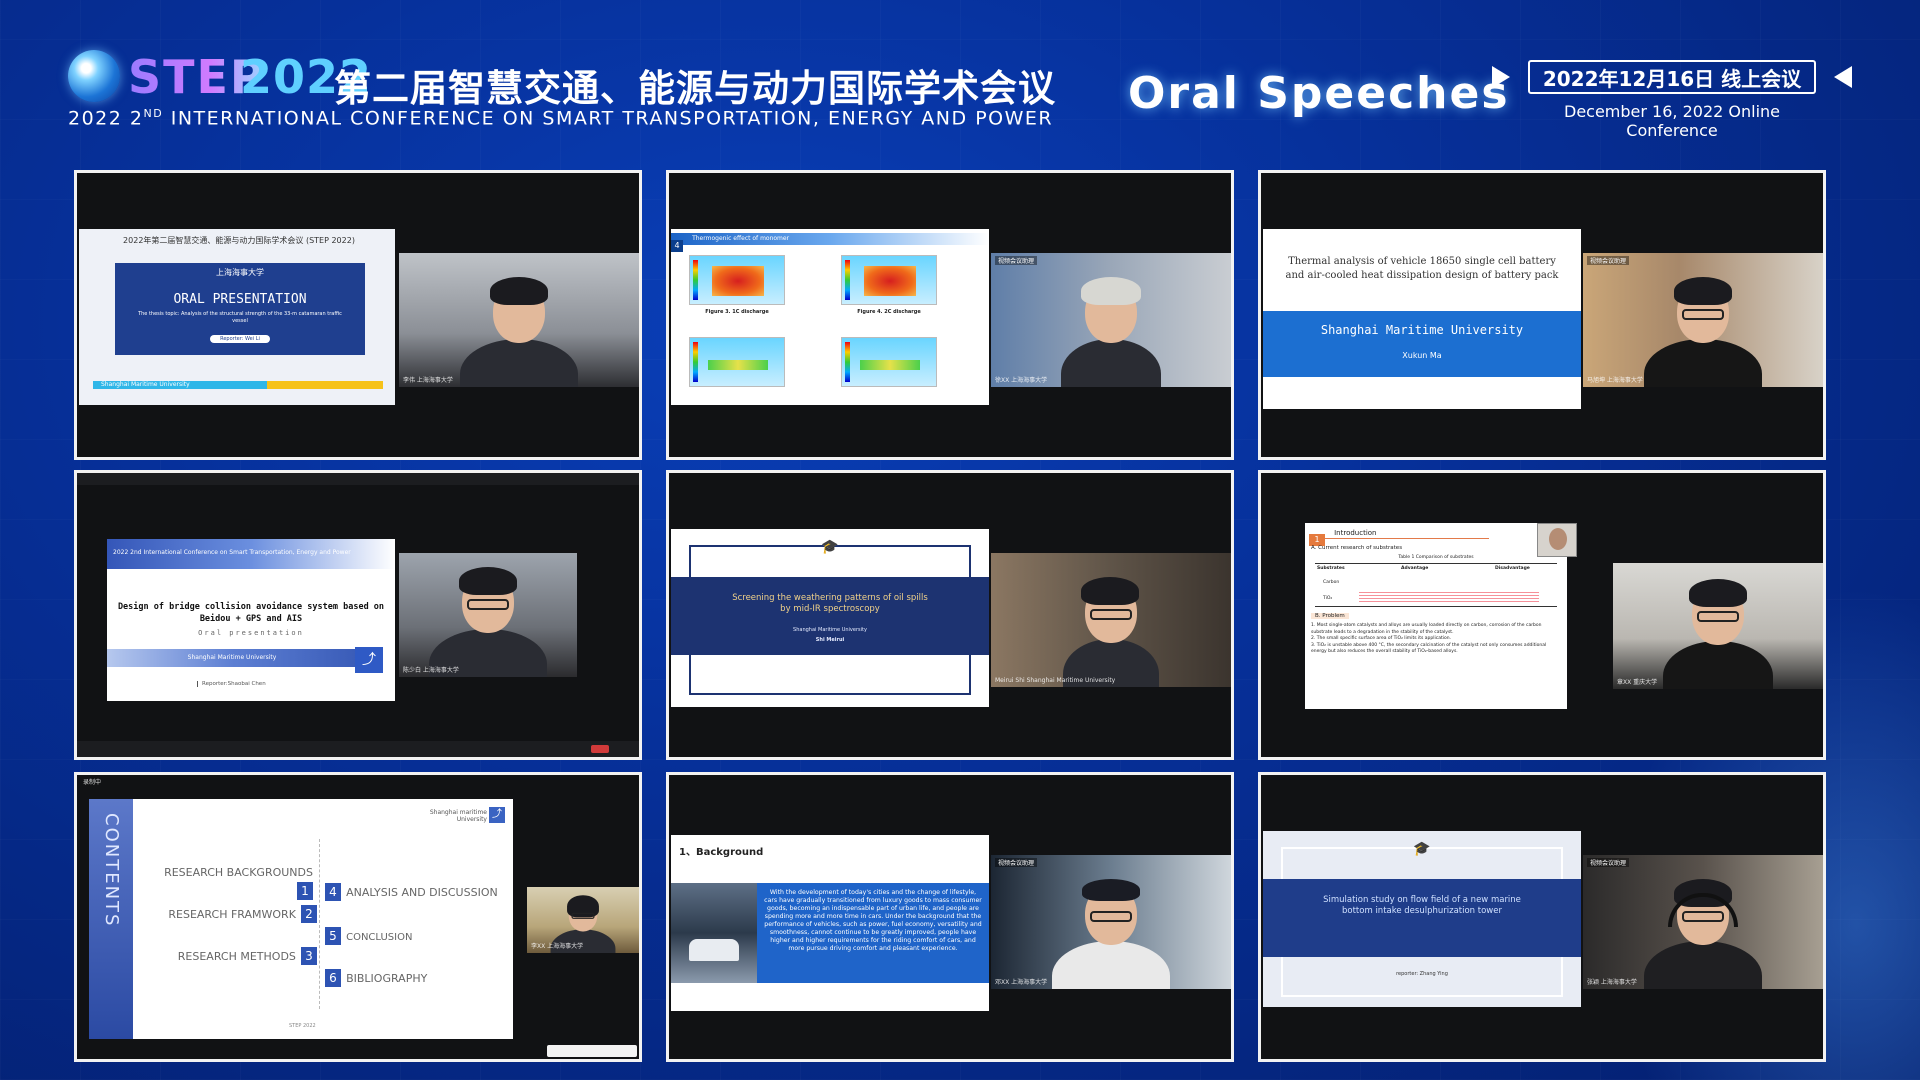 The width and height of the screenshot is (1920, 1080). I want to click on self-view-camera, so click(1557, 540).